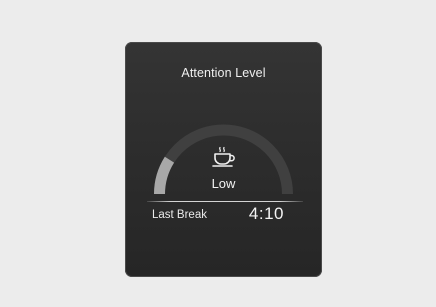 Image resolution: width=436 pixels, height=307 pixels. Describe the element at coordinates (225, 201) in the screenshot. I see `divider-line` at that location.